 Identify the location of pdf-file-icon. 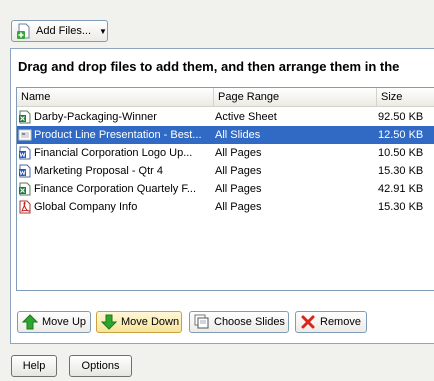
(25, 207).